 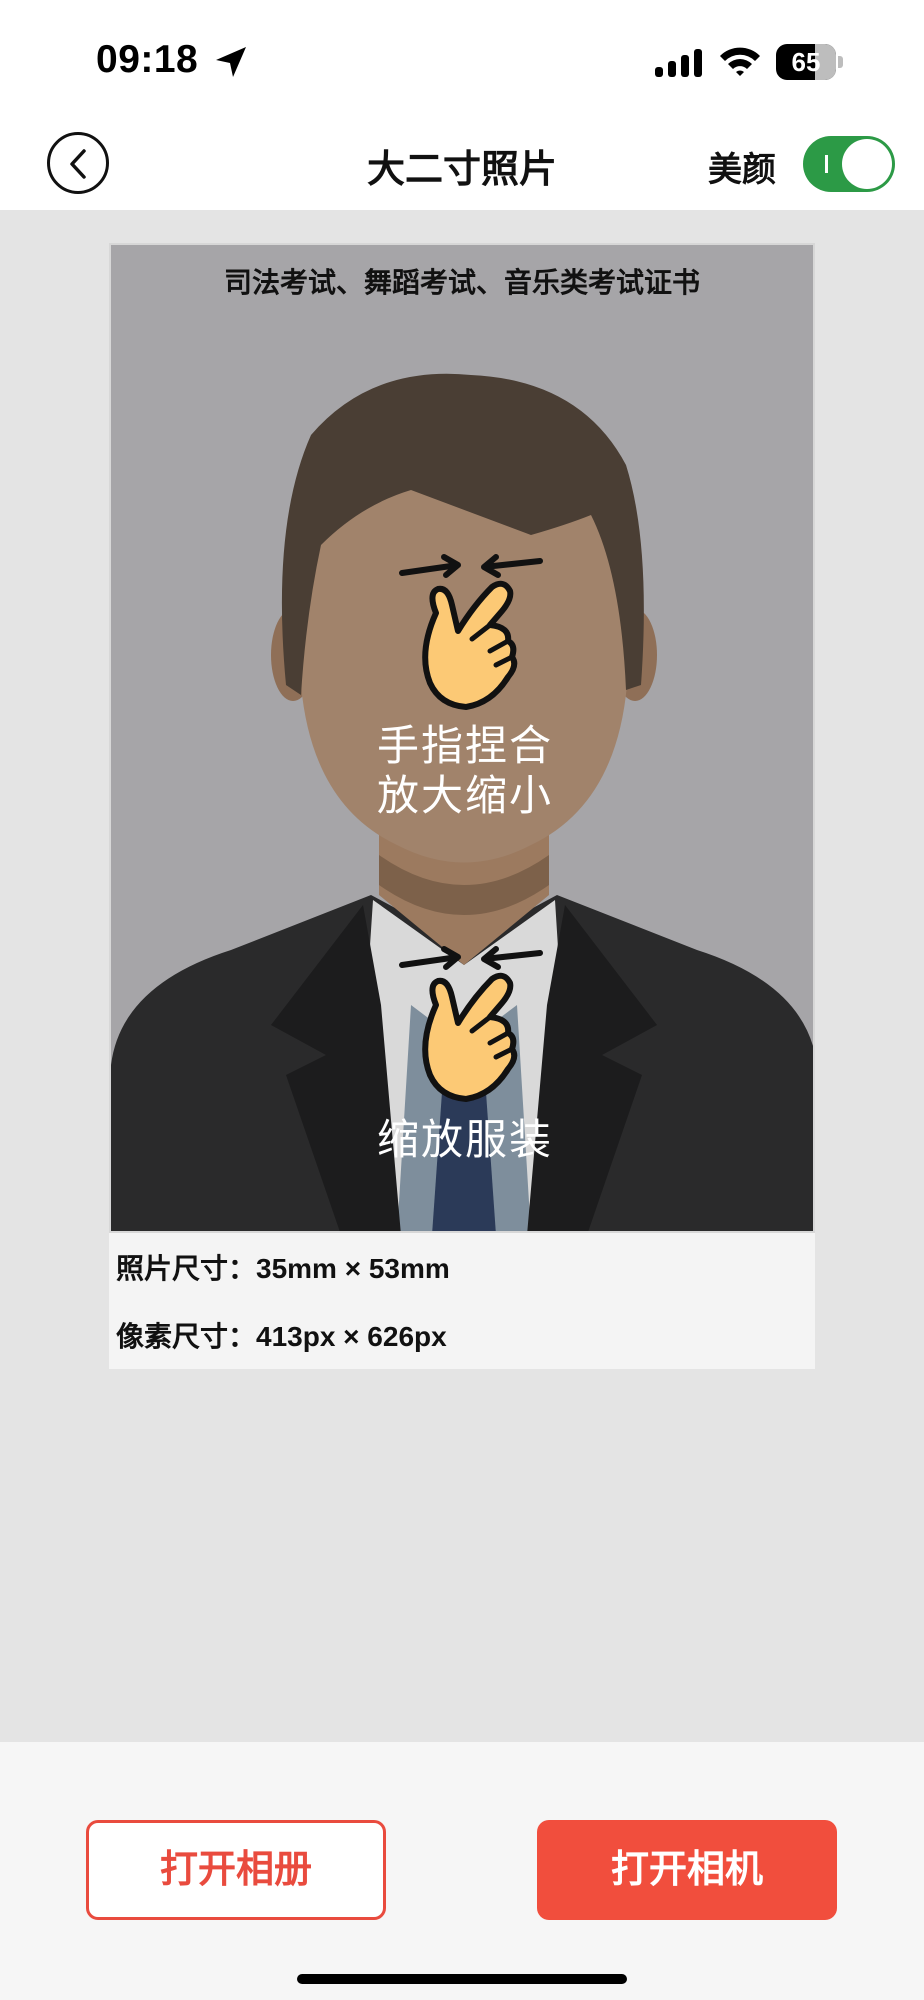 What do you see at coordinates (283, 1268) in the screenshot?
I see `photo-size-text: 照片尺寸：35mm × 53mm` at bounding box center [283, 1268].